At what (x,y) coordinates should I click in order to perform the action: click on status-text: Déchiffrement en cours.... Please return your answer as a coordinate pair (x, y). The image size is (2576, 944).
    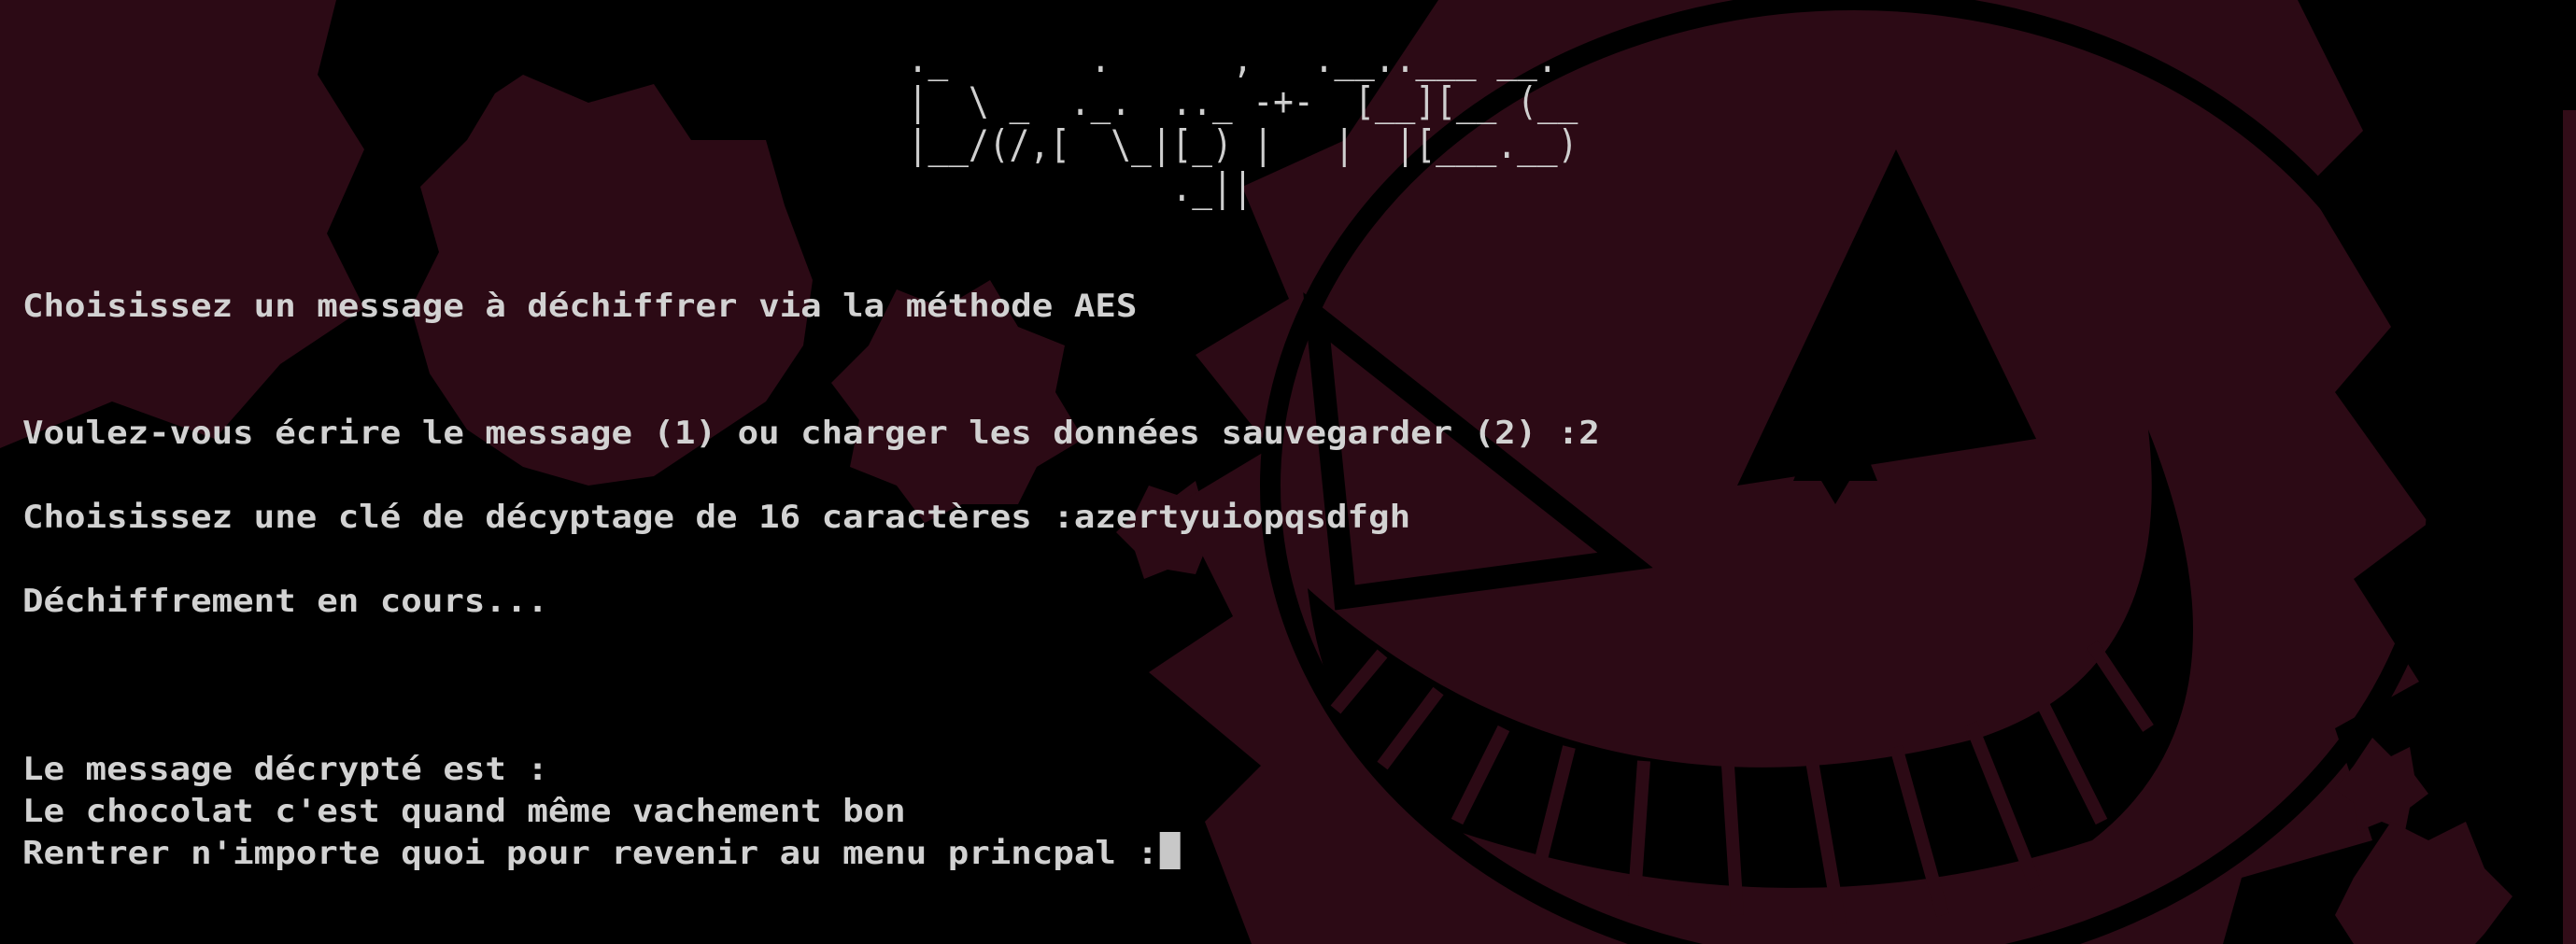
    Looking at the image, I should click on (285, 601).